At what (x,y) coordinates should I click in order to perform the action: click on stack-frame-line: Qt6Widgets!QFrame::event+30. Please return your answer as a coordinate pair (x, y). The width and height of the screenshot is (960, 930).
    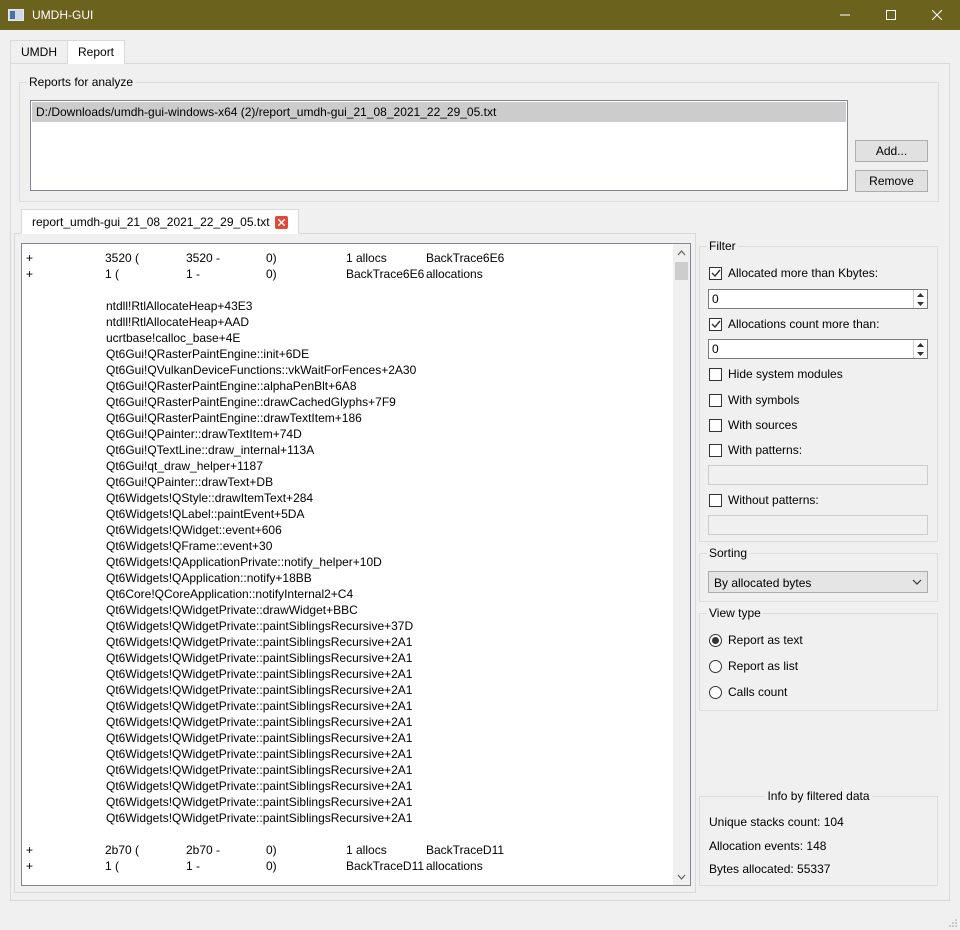
    Looking at the image, I should click on (347, 546).